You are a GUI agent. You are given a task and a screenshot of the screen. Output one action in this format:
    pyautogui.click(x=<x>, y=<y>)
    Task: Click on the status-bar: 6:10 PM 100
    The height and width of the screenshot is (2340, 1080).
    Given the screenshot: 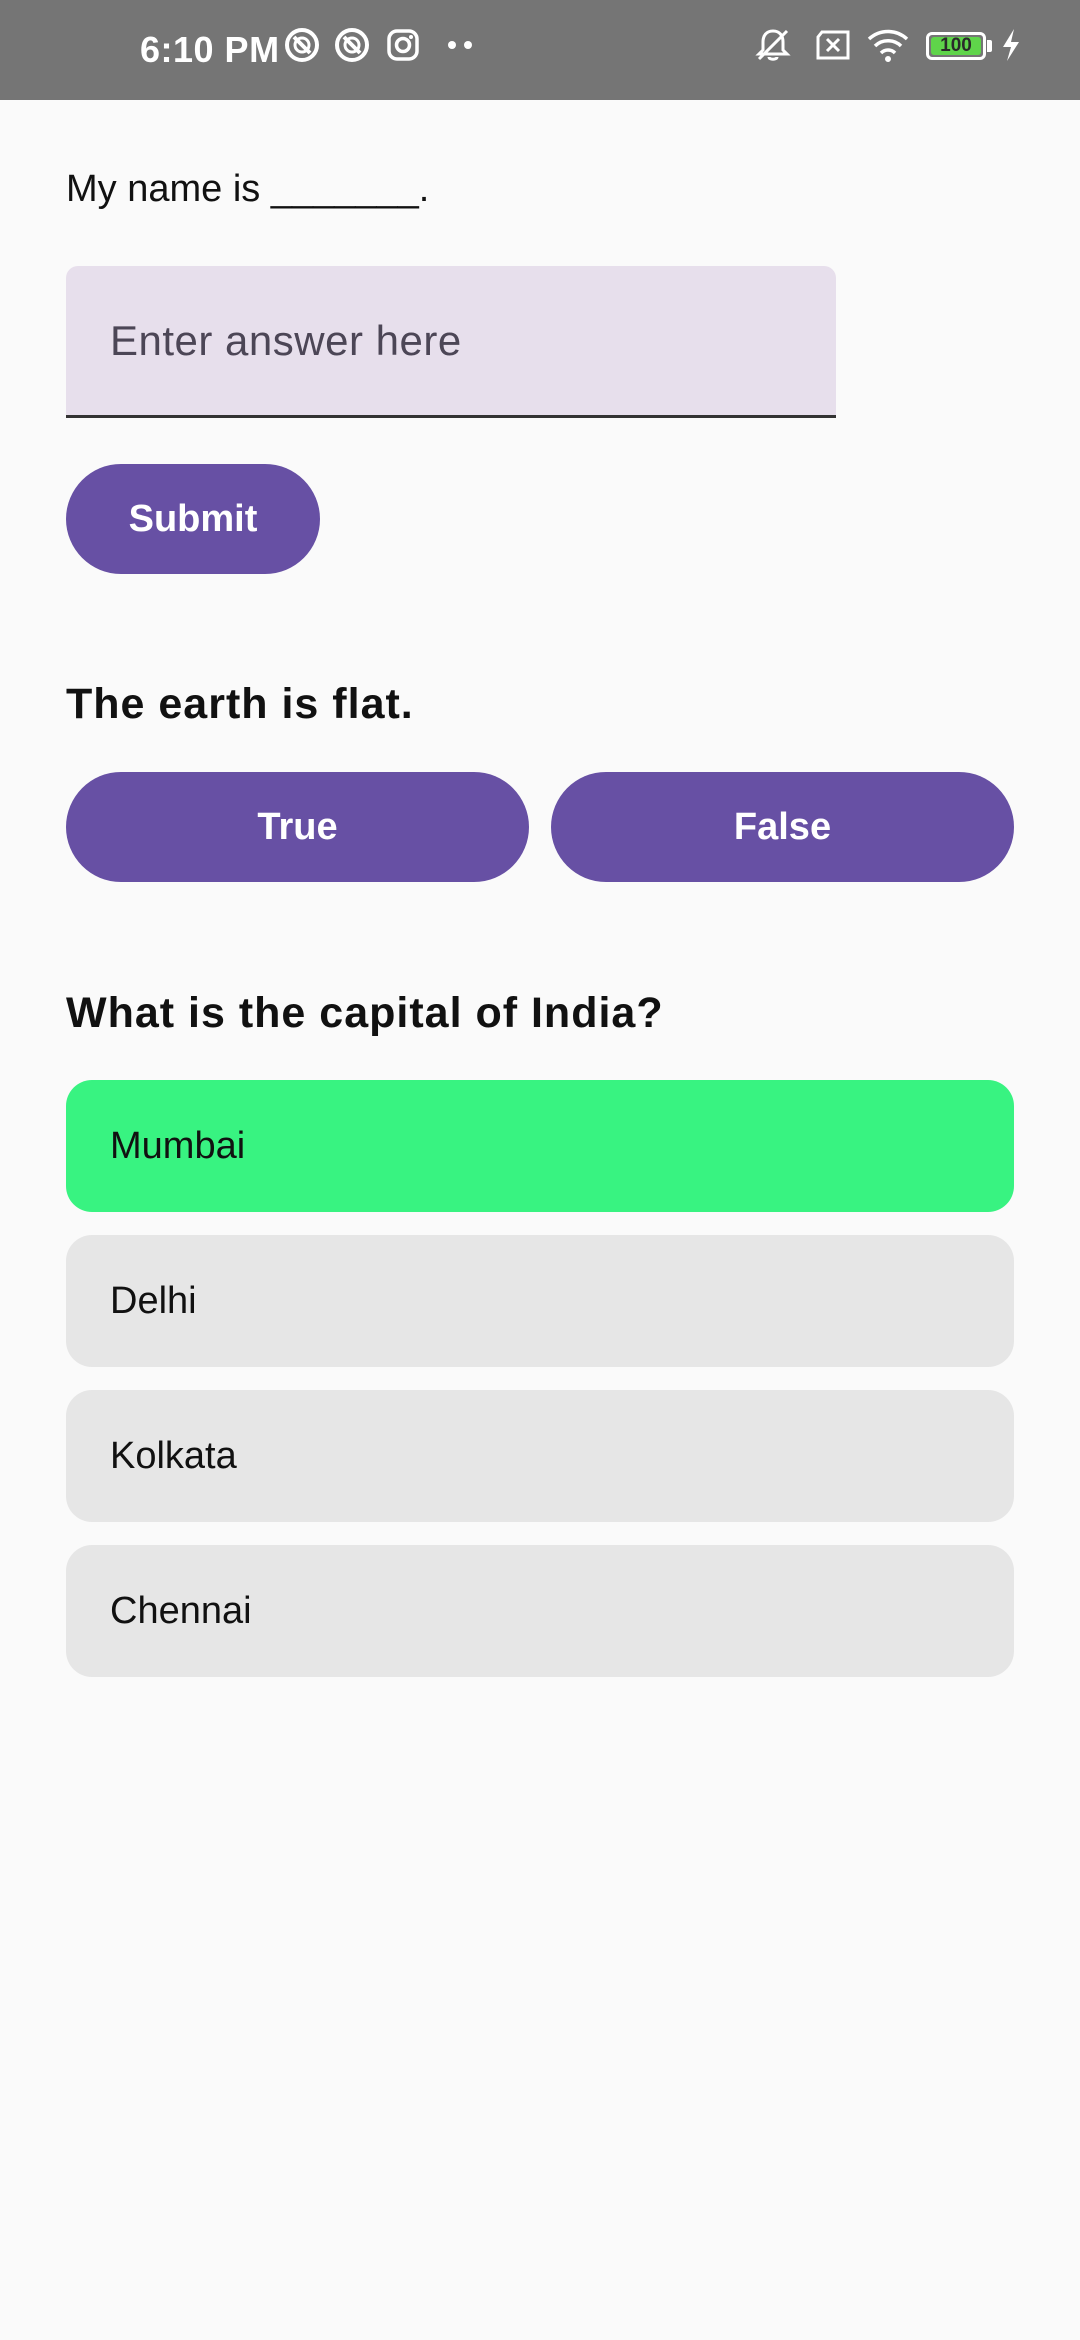 What is the action you would take?
    pyautogui.click(x=540, y=50)
    